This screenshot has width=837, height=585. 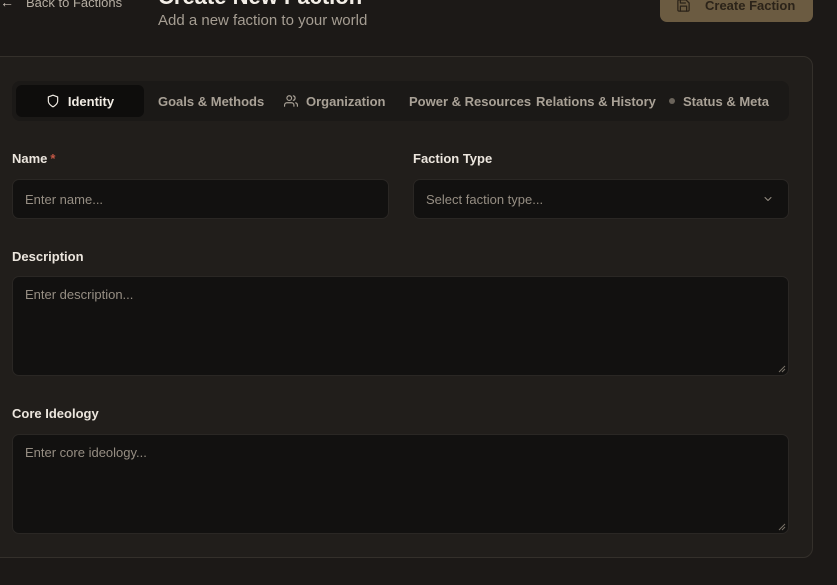 I want to click on dot-icon, so click(x=672, y=101).